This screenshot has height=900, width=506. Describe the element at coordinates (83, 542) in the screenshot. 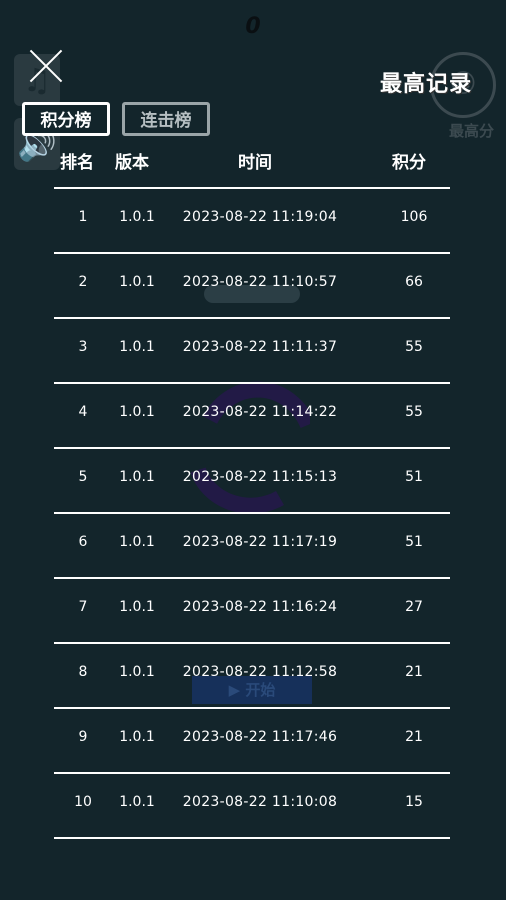

I see `rank-cell: 6` at that location.